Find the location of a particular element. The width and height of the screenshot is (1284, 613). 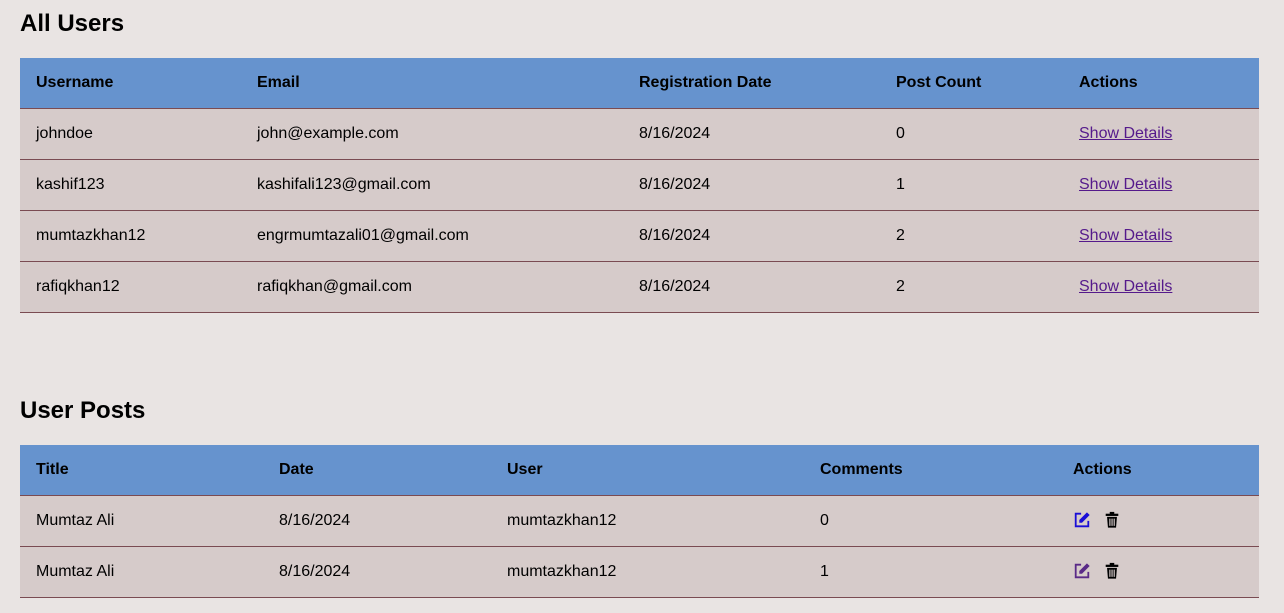

column-header-email: Email is located at coordinates (432, 83).